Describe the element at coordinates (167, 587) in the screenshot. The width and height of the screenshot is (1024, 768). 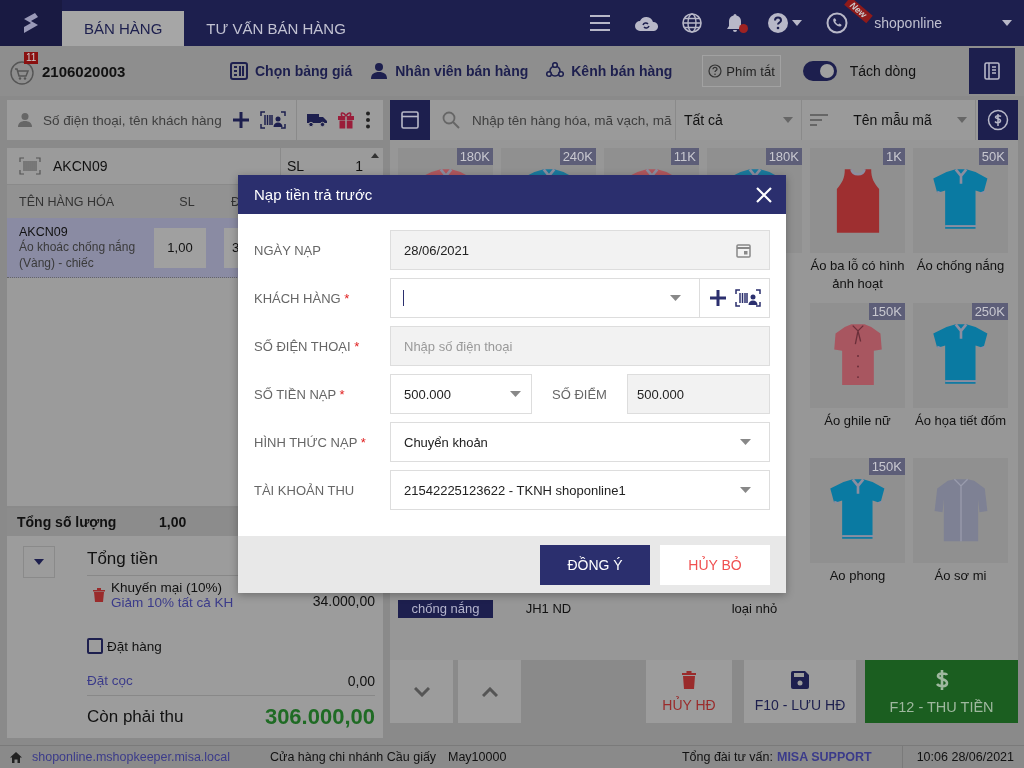
I see `promotion-label: Khuyến mại (10%)` at that location.